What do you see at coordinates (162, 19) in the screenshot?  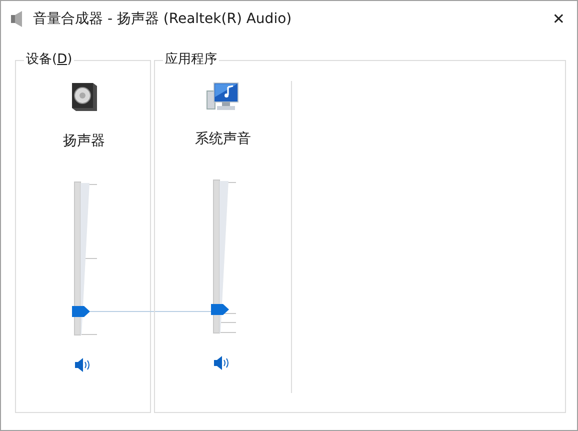 I see `window-title: 音量合成器 - 扬声器 (Realtek(R) Audio)` at bounding box center [162, 19].